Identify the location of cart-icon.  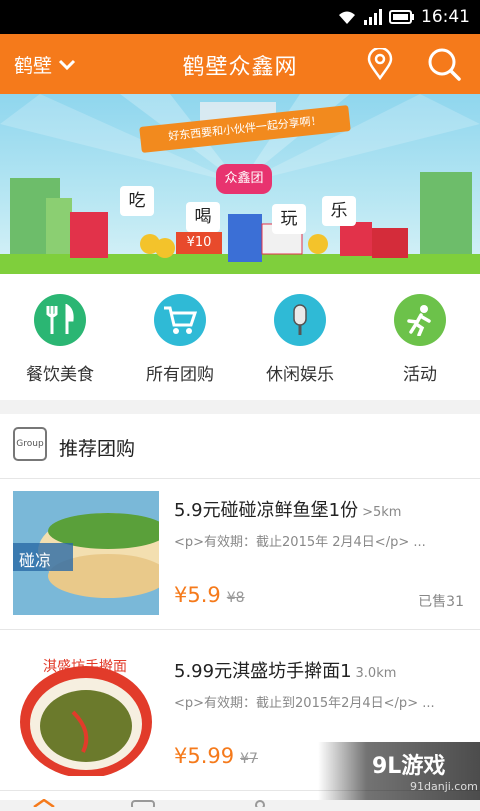
(180, 320).